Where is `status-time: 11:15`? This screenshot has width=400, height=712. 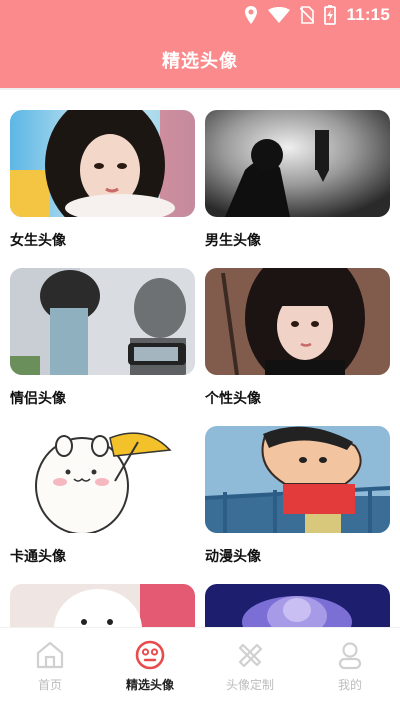 status-time: 11:15 is located at coordinates (368, 14).